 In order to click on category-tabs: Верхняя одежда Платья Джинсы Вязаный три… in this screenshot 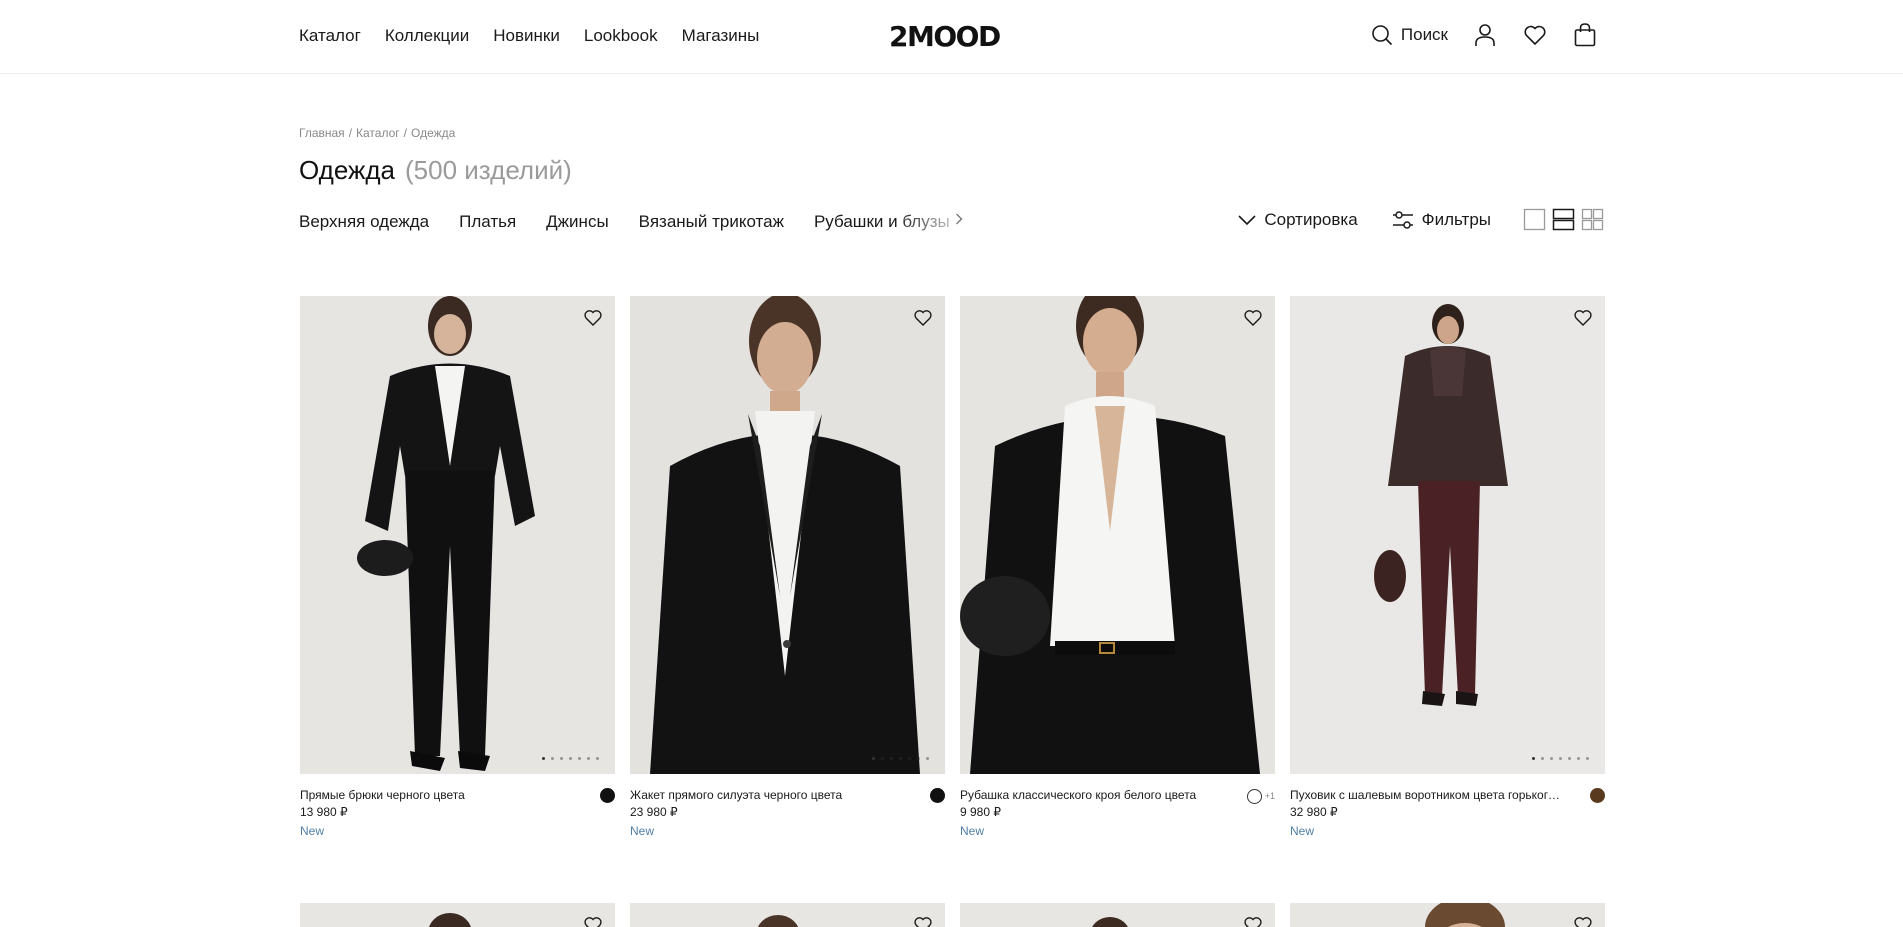, I will do `click(629, 222)`.